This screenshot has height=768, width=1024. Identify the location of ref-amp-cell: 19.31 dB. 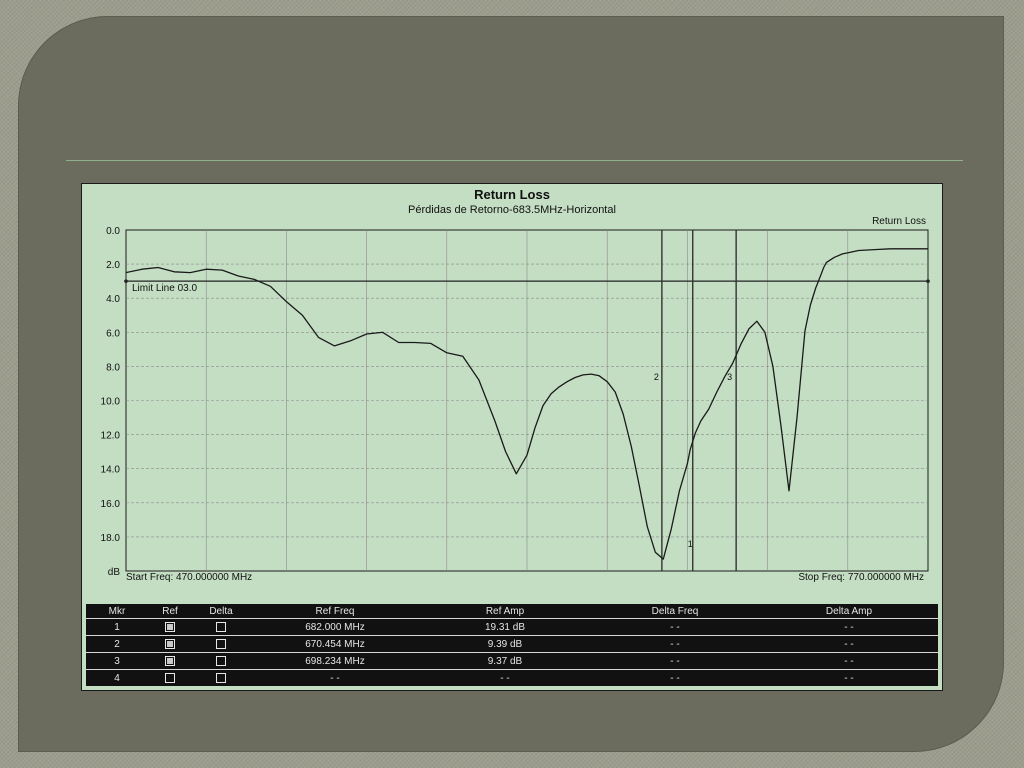
(505, 627).